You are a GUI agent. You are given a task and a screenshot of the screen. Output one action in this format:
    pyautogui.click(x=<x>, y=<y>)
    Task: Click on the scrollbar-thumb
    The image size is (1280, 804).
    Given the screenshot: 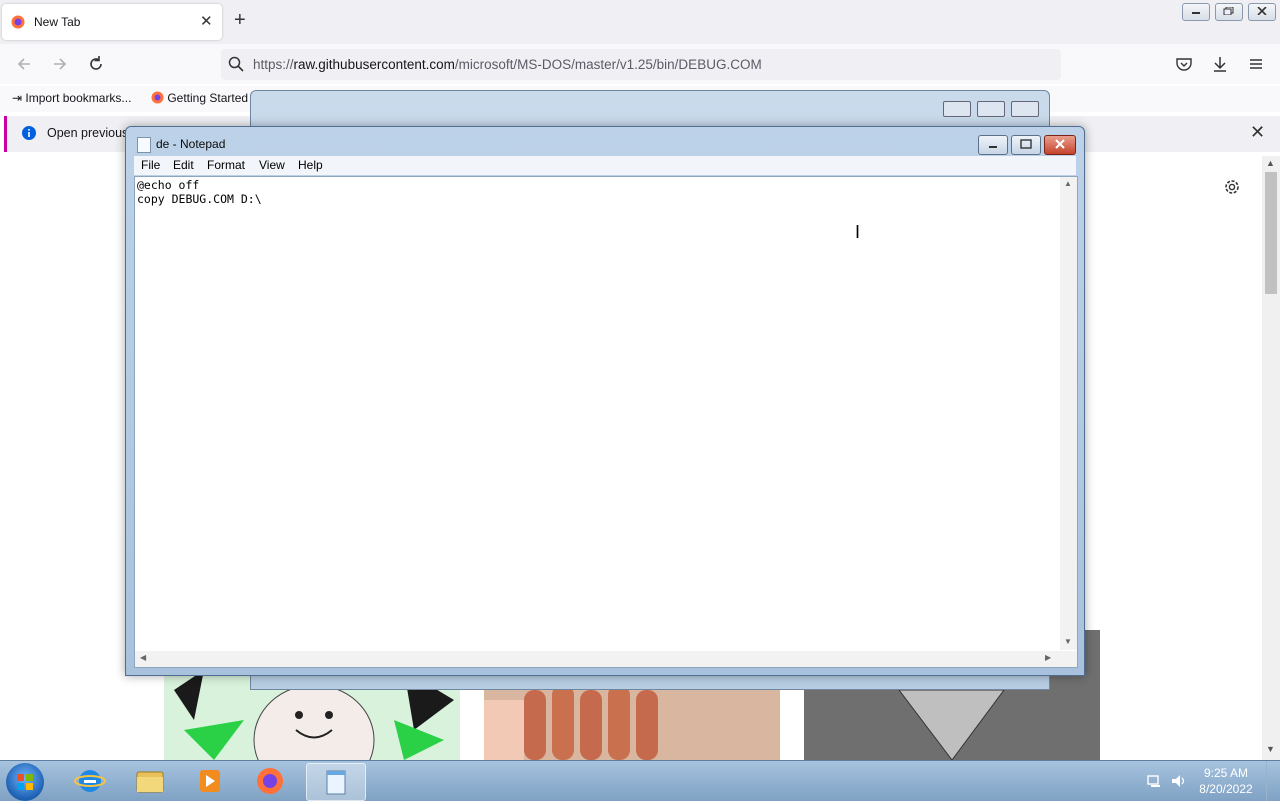 What is the action you would take?
    pyautogui.click(x=1271, y=233)
    